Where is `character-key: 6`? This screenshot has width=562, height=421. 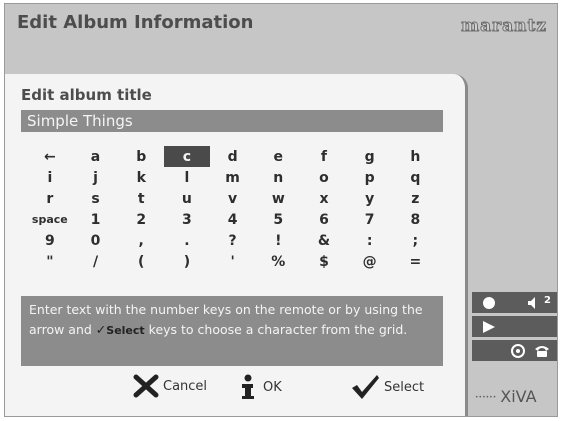
character-key: 6 is located at coordinates (324, 219).